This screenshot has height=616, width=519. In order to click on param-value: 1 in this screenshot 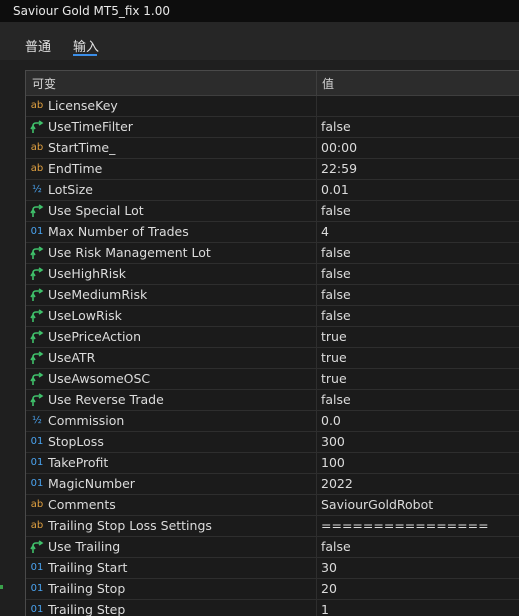, I will do `click(325, 608)`.